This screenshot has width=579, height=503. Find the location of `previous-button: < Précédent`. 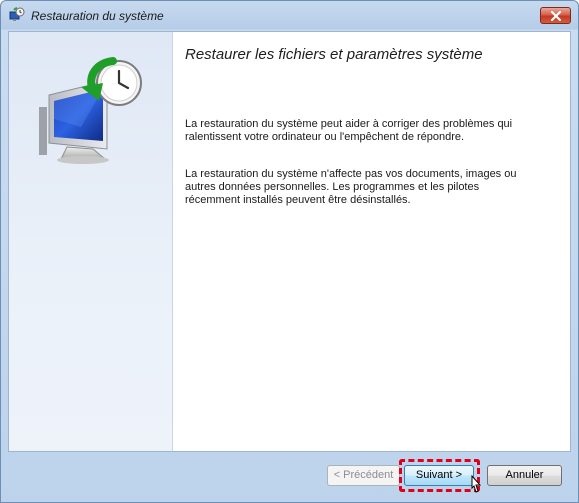

previous-button: < Précédent is located at coordinates (363, 475).